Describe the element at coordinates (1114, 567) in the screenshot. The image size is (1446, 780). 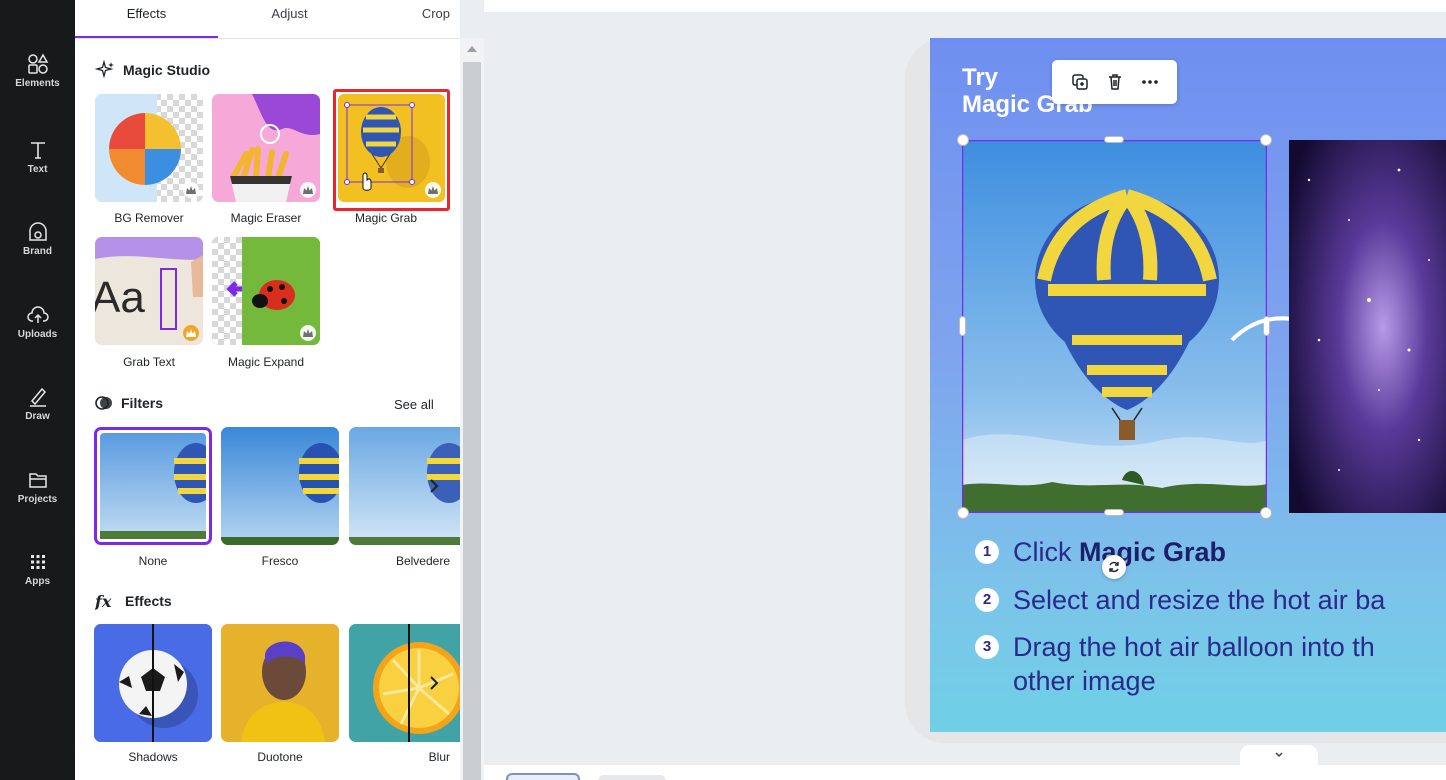
I see `rotate-handle` at that location.